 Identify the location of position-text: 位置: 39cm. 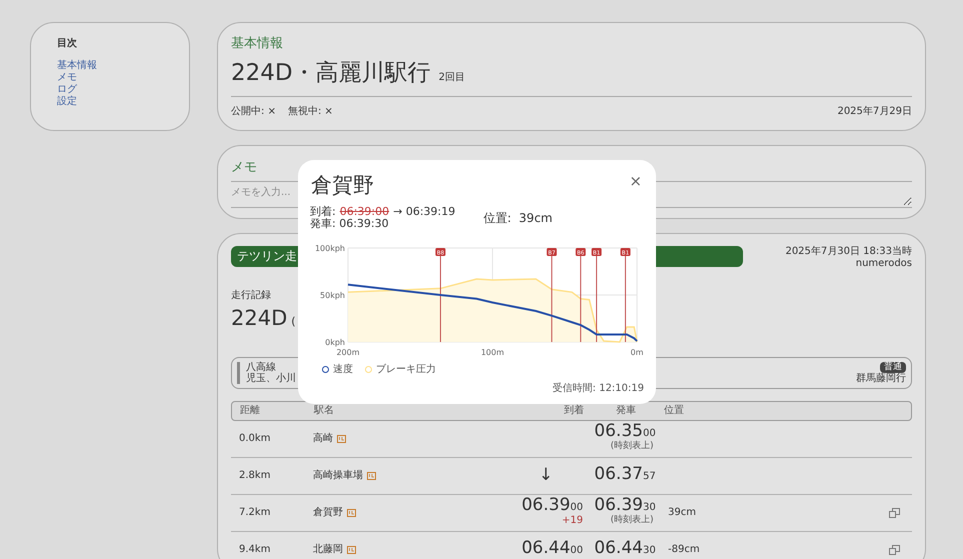
(517, 218).